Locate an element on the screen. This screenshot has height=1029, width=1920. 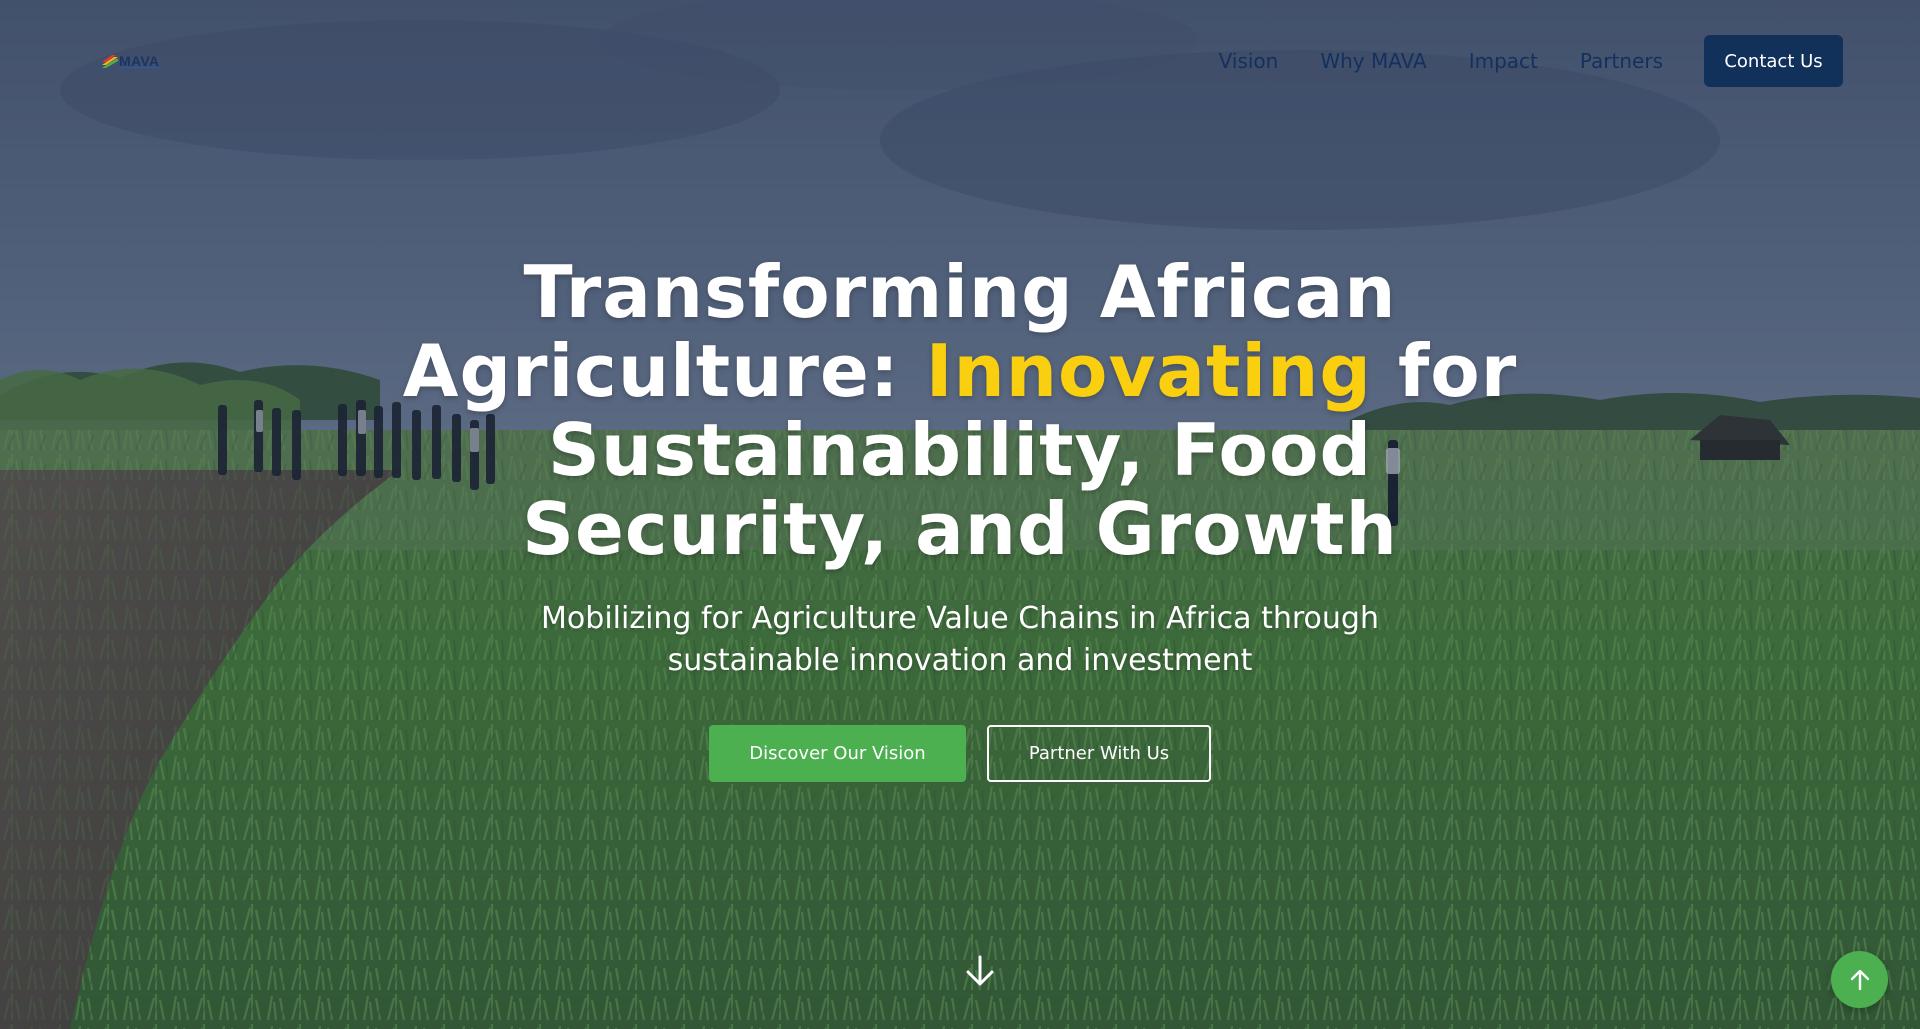
nav-link-vision: Vision is located at coordinates (1249, 61).